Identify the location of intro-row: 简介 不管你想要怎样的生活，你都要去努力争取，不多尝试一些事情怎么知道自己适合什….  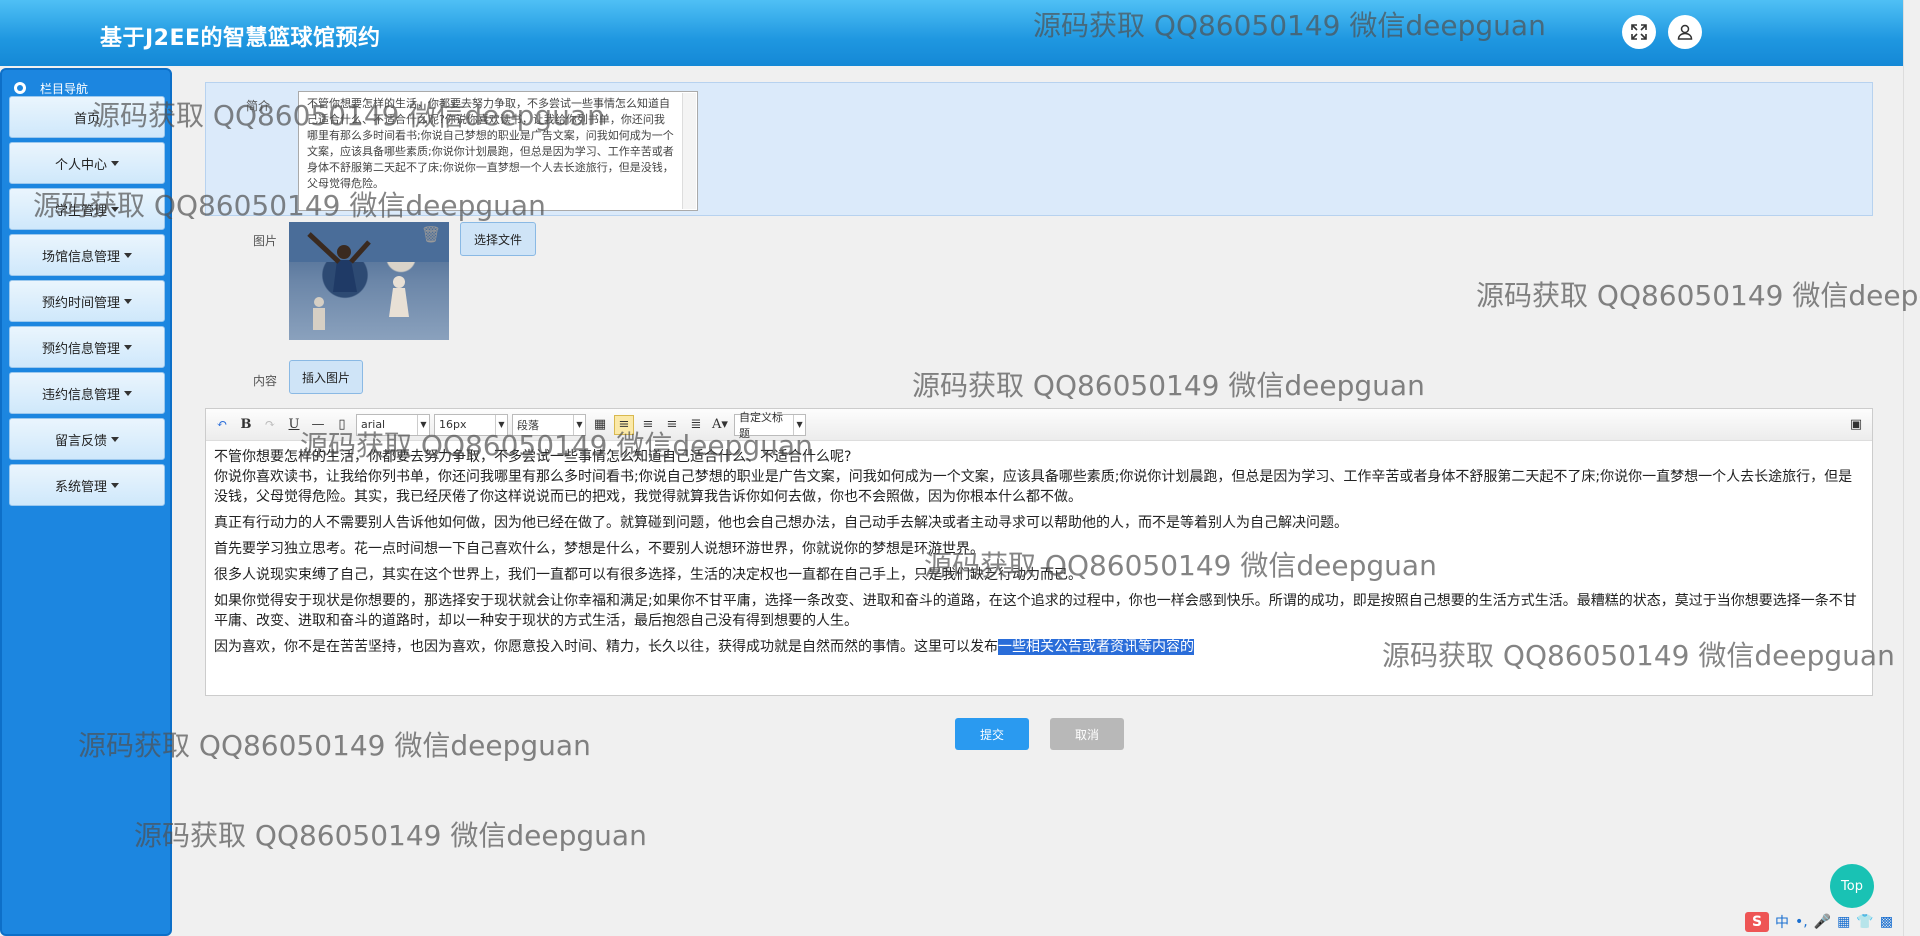
(1039, 149).